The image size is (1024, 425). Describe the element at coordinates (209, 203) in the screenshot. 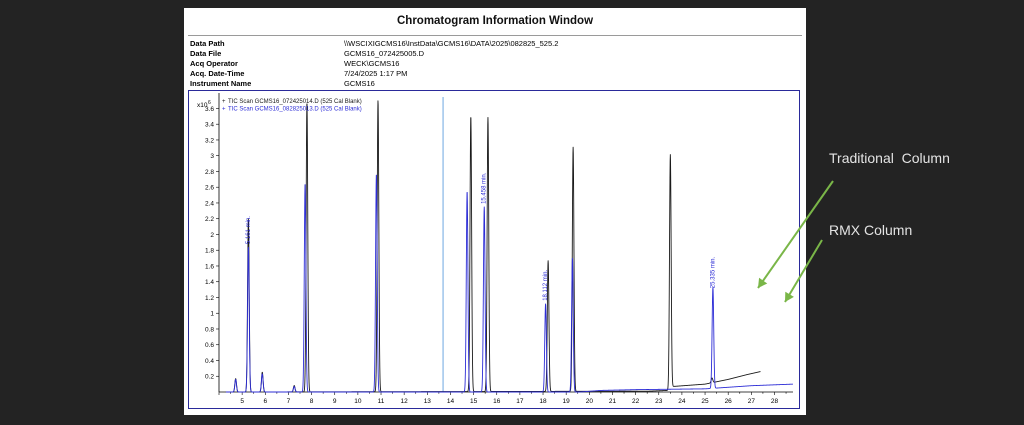

I see `y-tick-label: 2.4` at that location.